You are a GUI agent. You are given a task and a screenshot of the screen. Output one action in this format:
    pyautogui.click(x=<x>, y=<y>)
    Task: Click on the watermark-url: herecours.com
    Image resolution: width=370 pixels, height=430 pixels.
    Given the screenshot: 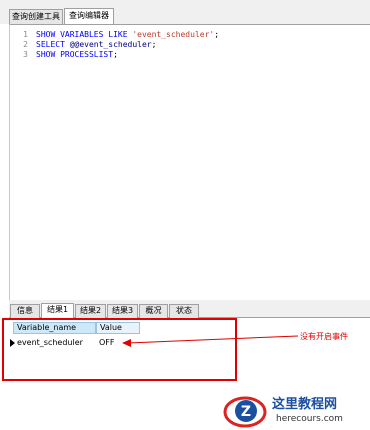 What is the action you would take?
    pyautogui.click(x=309, y=419)
    